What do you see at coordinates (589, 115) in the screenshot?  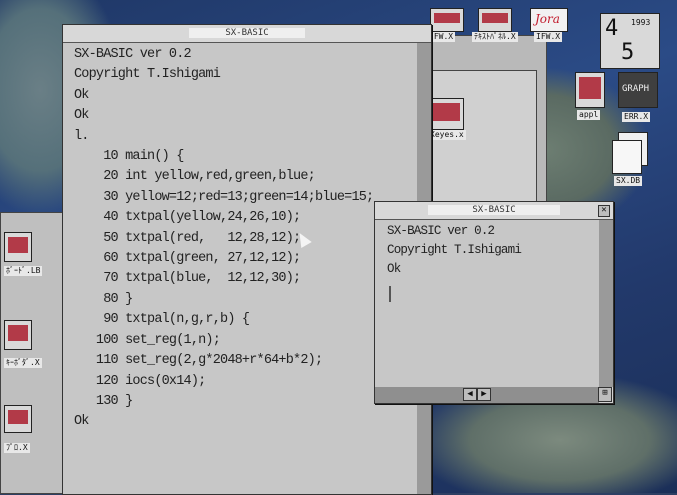 I see `desktop-icon-label: appl` at bounding box center [589, 115].